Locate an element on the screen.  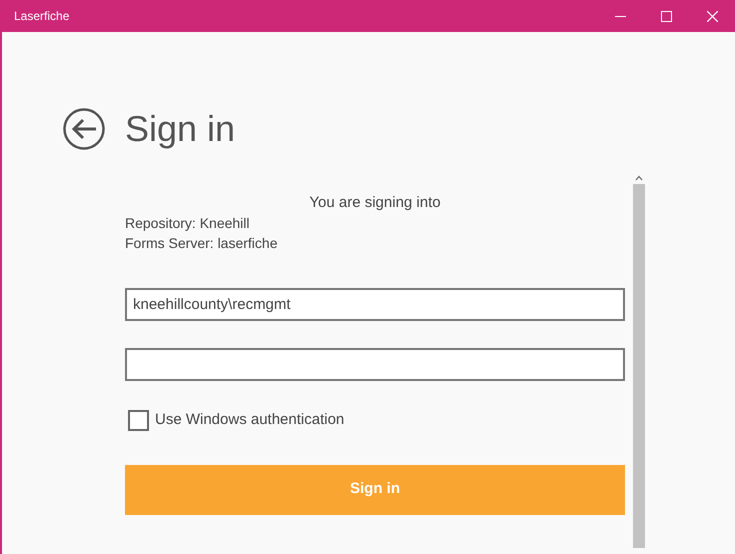
scroll-up-icon is located at coordinates (639, 178).